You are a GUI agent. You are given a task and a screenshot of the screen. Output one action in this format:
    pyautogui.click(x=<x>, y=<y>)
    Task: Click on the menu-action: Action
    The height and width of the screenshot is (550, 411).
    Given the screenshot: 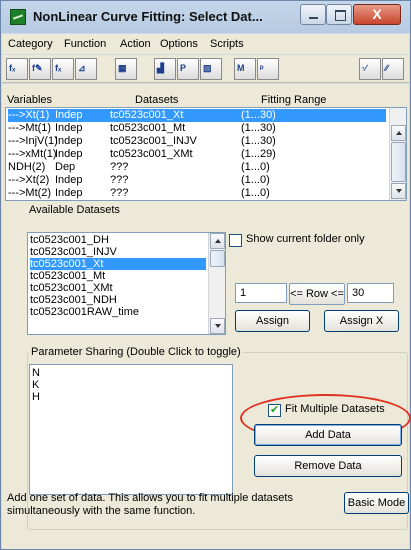 What is the action you would take?
    pyautogui.click(x=135, y=44)
    